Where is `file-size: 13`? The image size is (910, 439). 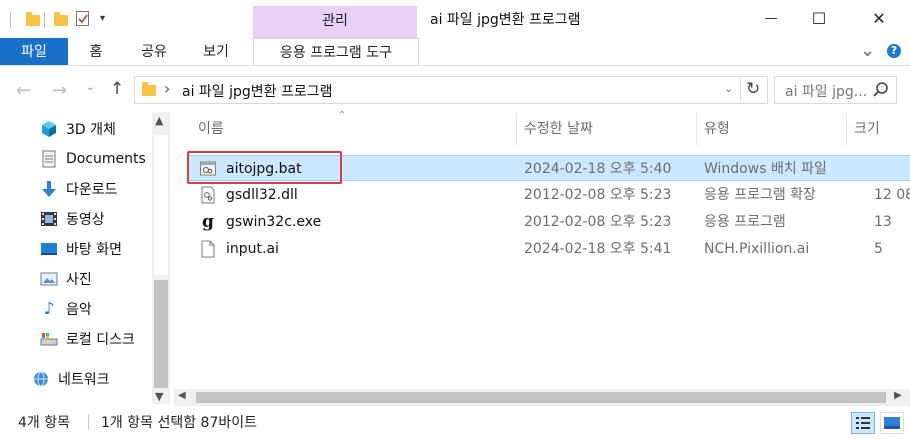 file-size: 13 is located at coordinates (883, 222).